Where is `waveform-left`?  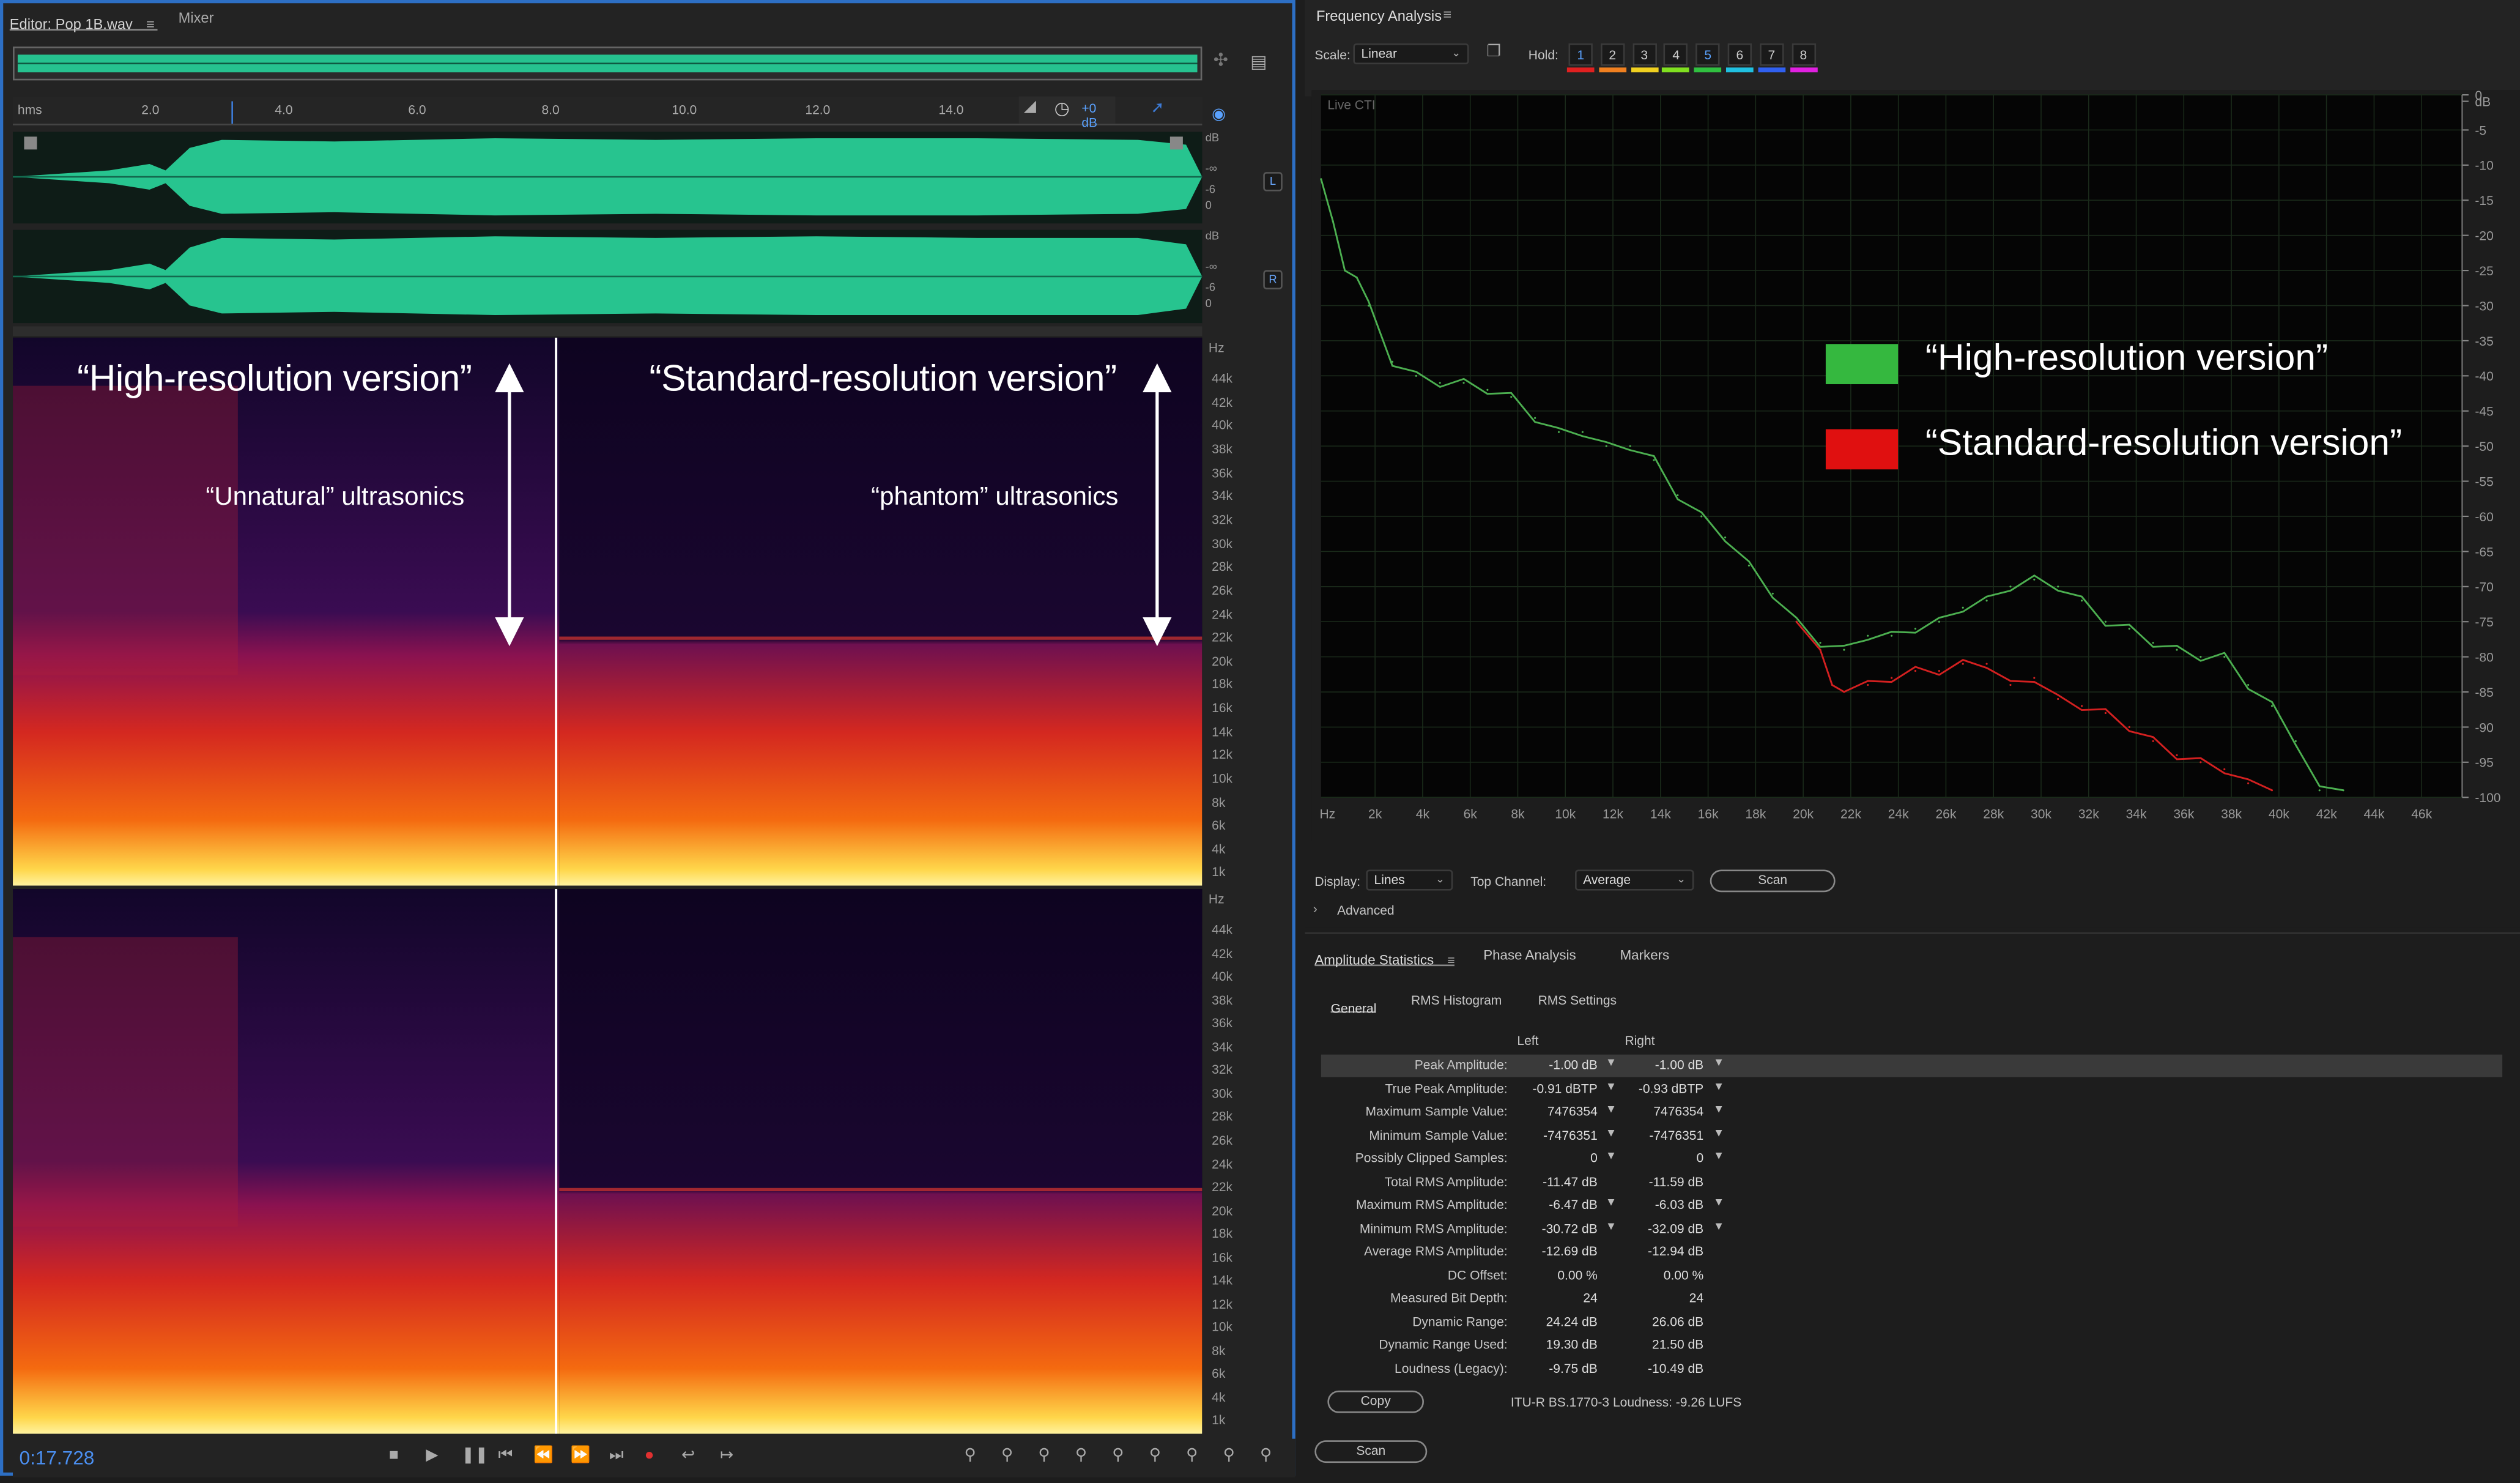 waveform-left is located at coordinates (608, 178).